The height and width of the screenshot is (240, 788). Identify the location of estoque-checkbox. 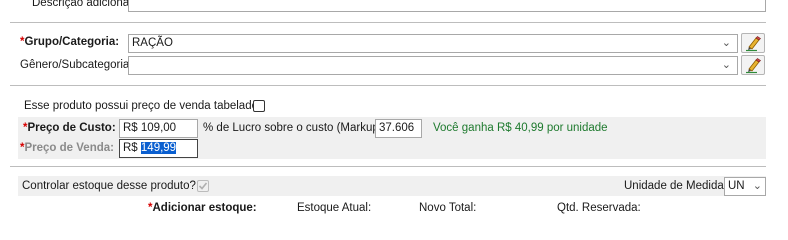
(203, 186).